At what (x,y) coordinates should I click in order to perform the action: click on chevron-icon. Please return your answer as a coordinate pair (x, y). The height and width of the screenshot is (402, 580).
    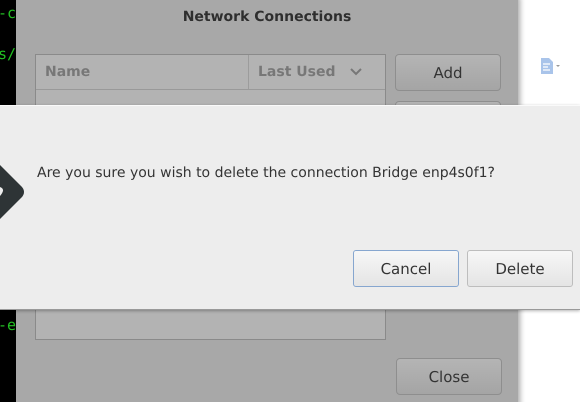
    Looking at the image, I should click on (356, 72).